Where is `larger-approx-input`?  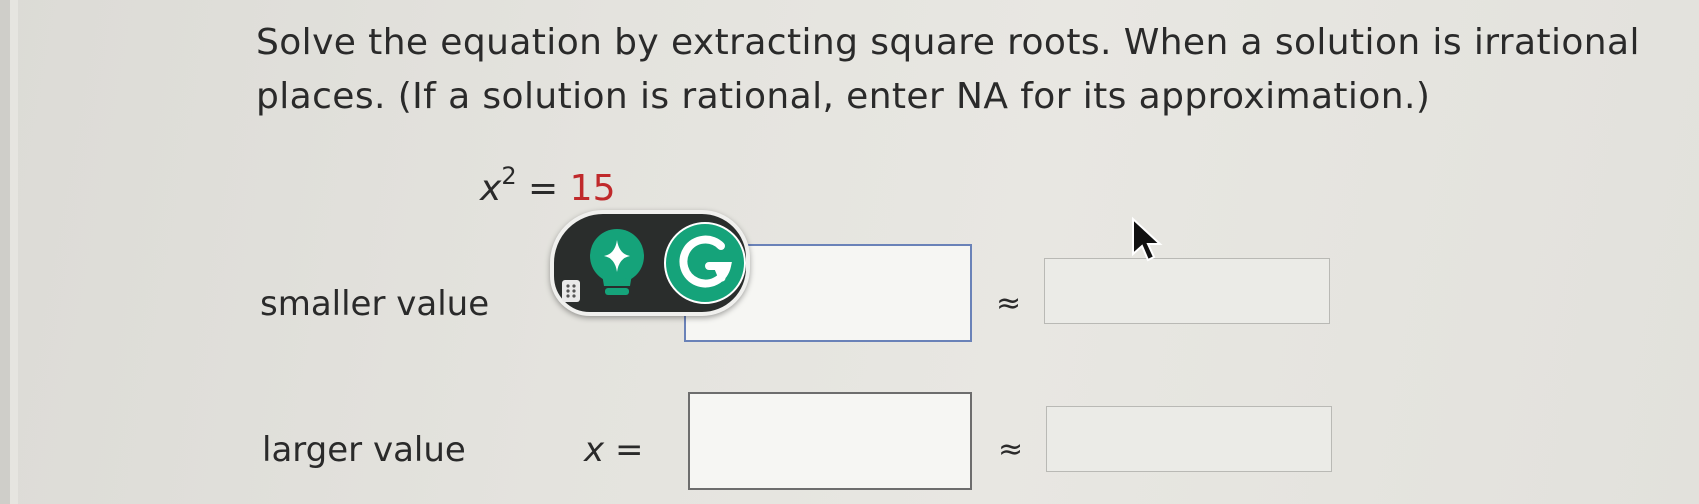 larger-approx-input is located at coordinates (1189, 439).